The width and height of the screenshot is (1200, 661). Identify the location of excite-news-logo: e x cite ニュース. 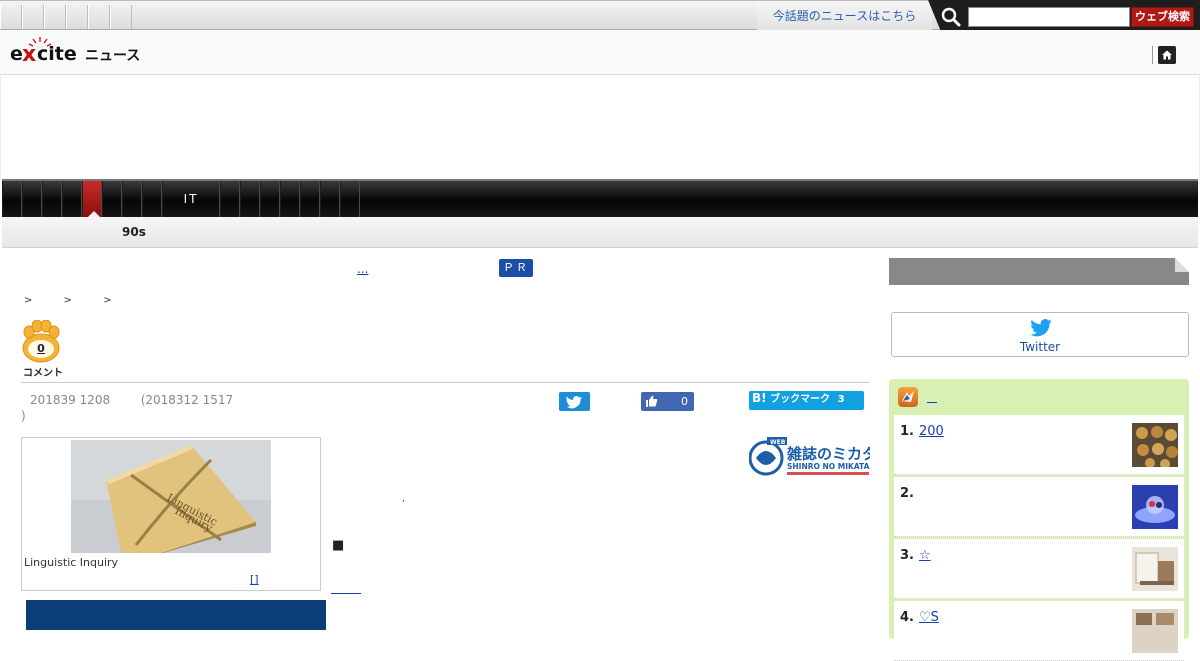
(75, 52).